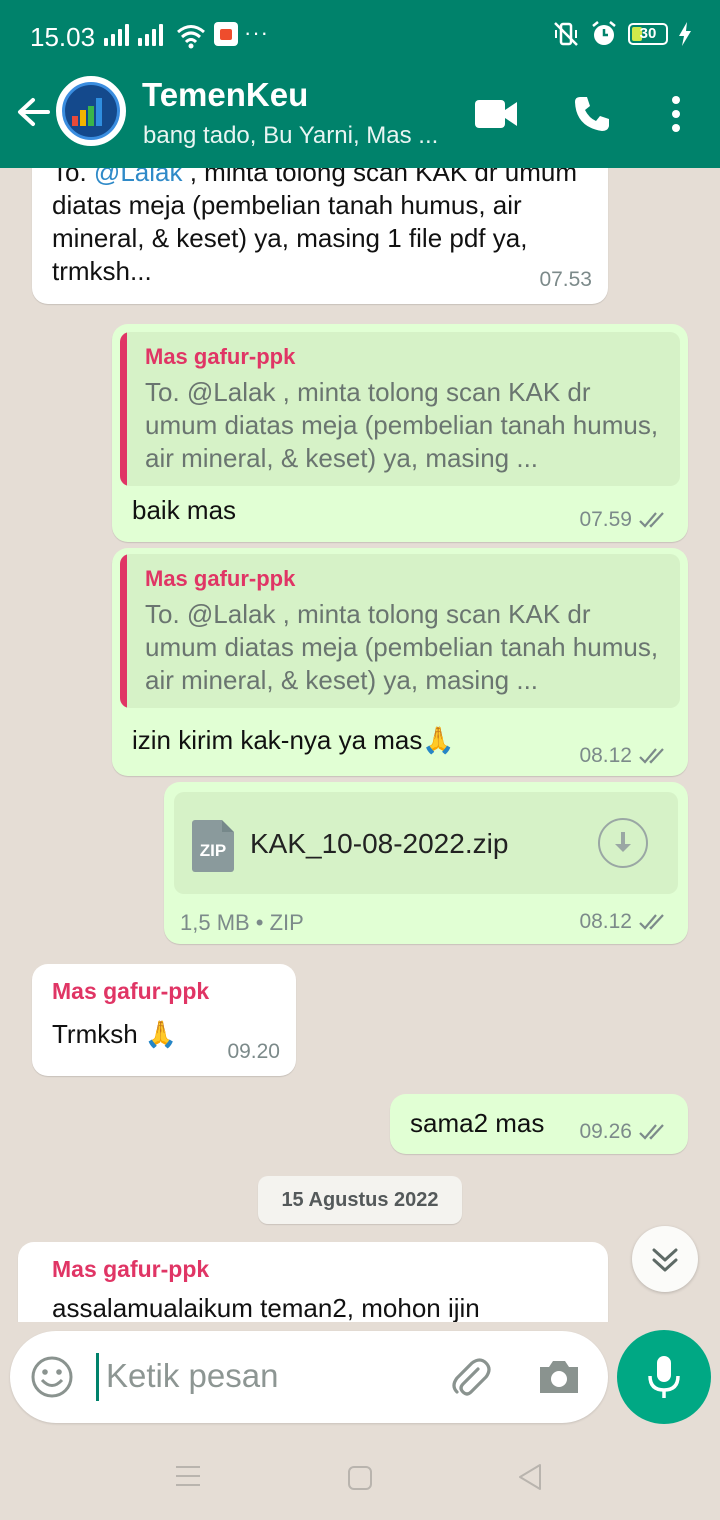  What do you see at coordinates (592, 114) in the screenshot?
I see `phone-icon` at bounding box center [592, 114].